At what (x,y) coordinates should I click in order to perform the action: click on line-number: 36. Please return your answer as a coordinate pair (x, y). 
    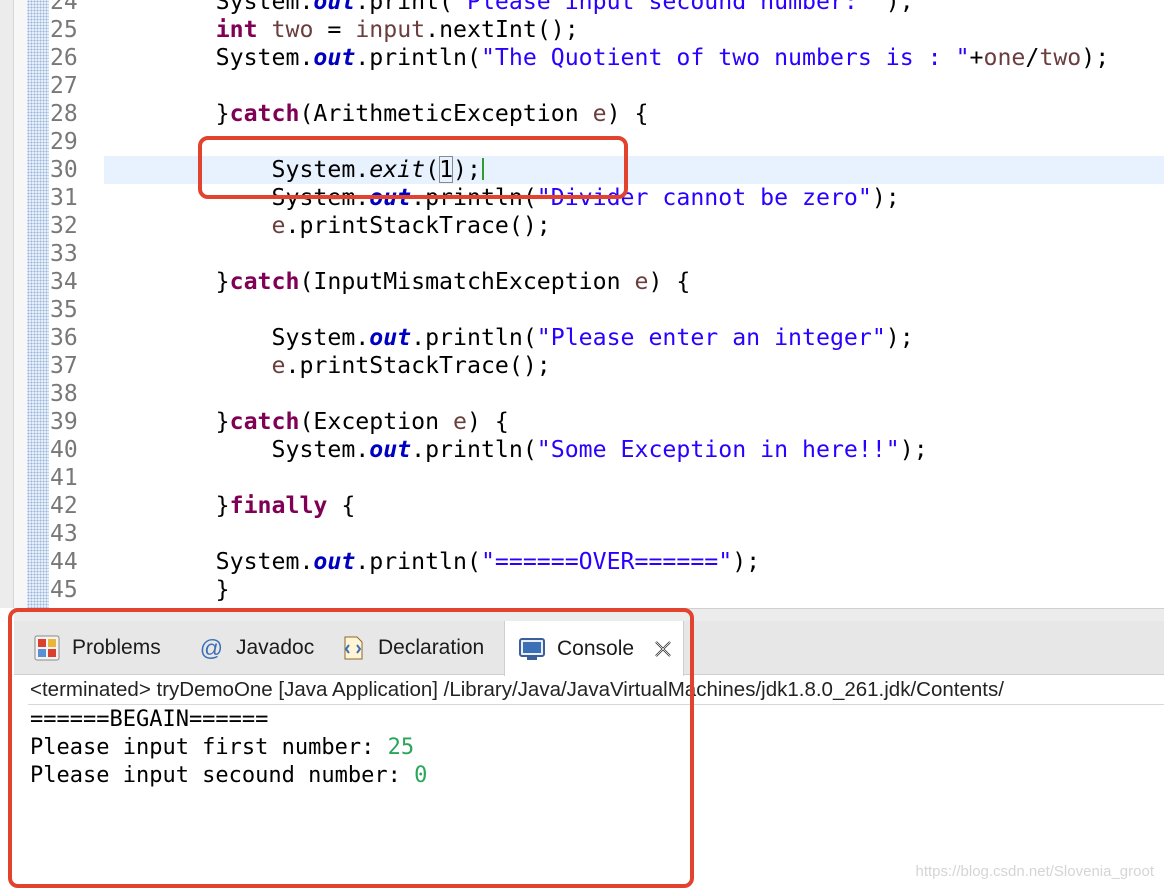
    Looking at the image, I should click on (64, 338).